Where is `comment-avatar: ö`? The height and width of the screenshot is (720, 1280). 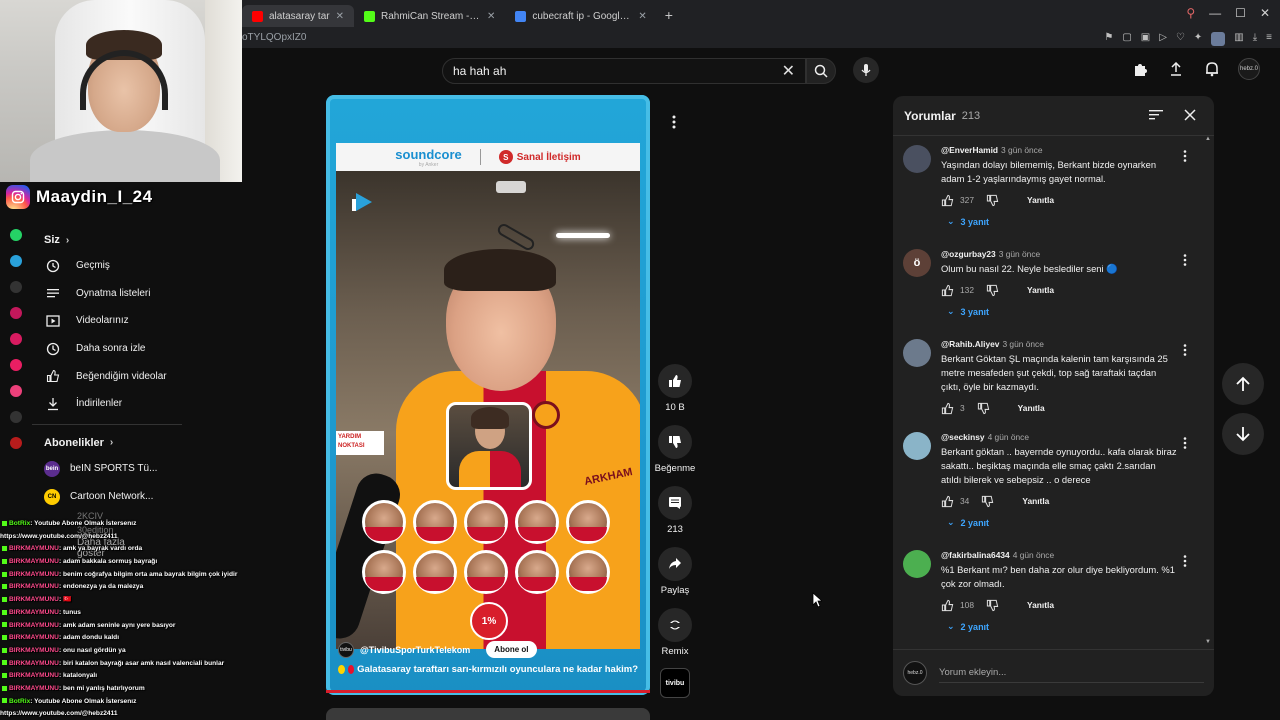
comment-avatar: ö is located at coordinates (917, 263).